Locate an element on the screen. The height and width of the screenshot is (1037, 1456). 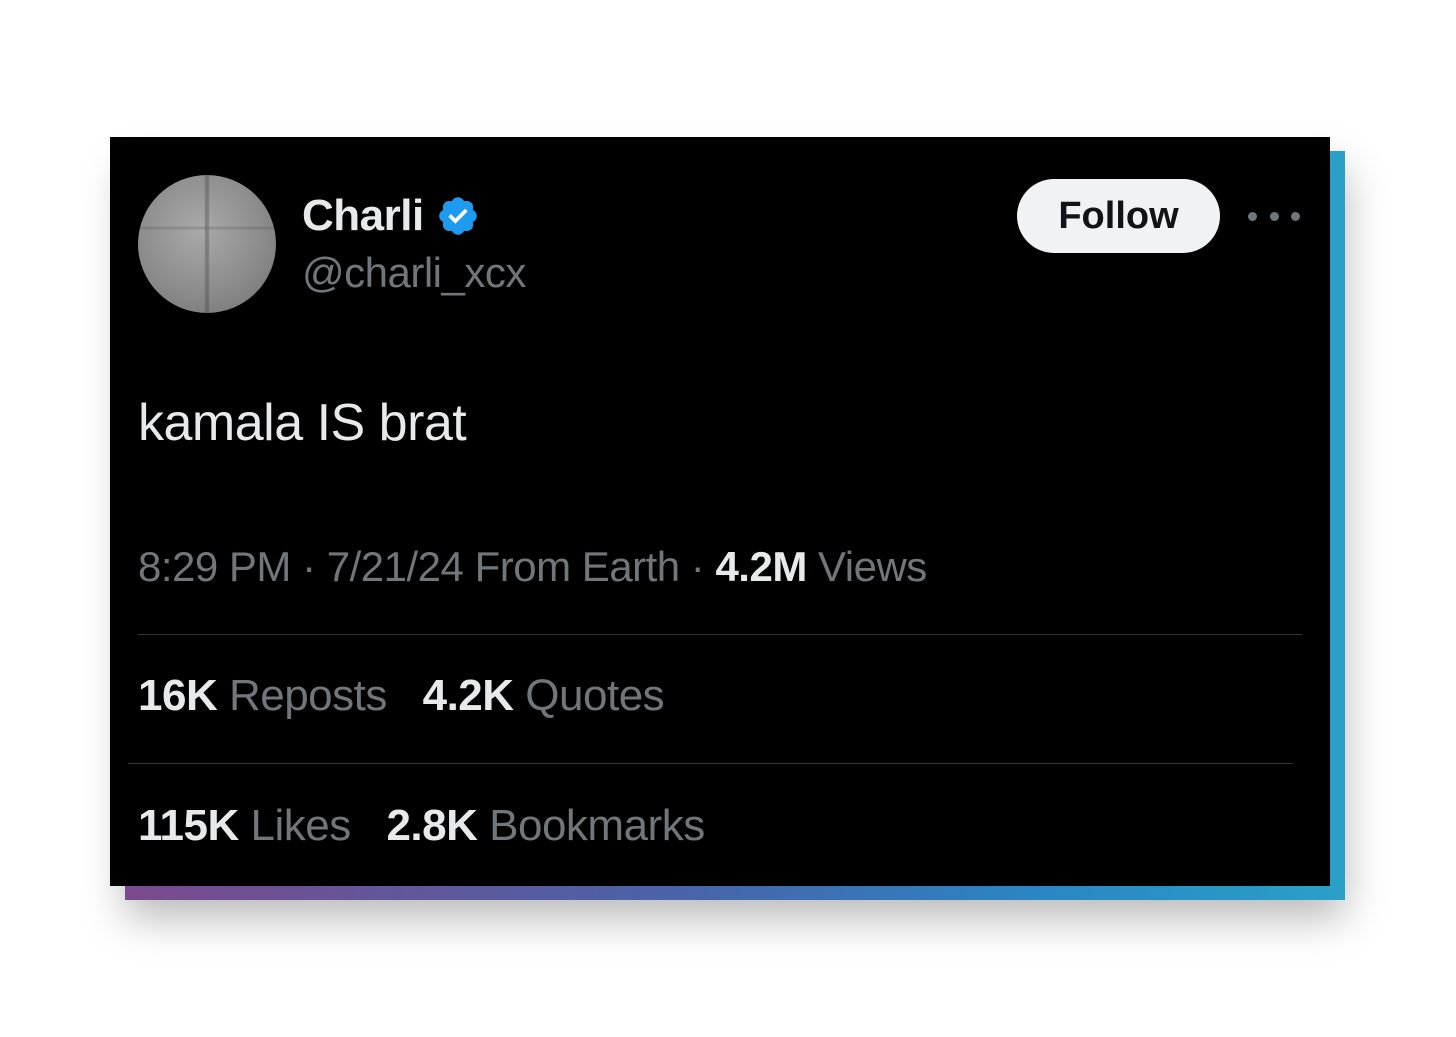
bookmarks-count: 2.8K is located at coordinates (432, 825).